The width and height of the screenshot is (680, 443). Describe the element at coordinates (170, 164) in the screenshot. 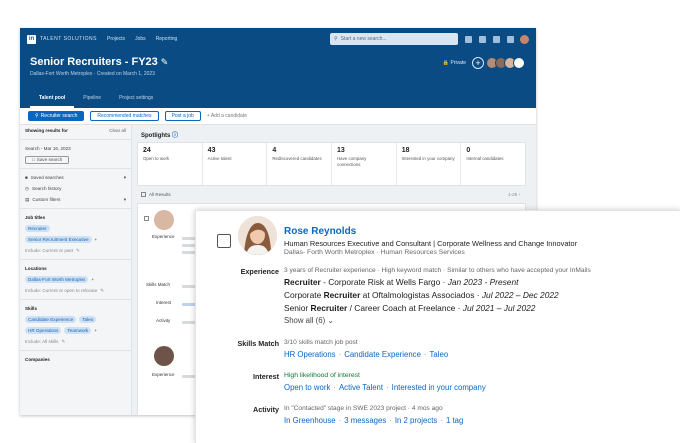

I see `spotlight-open-to-work: 24 Open to work` at that location.